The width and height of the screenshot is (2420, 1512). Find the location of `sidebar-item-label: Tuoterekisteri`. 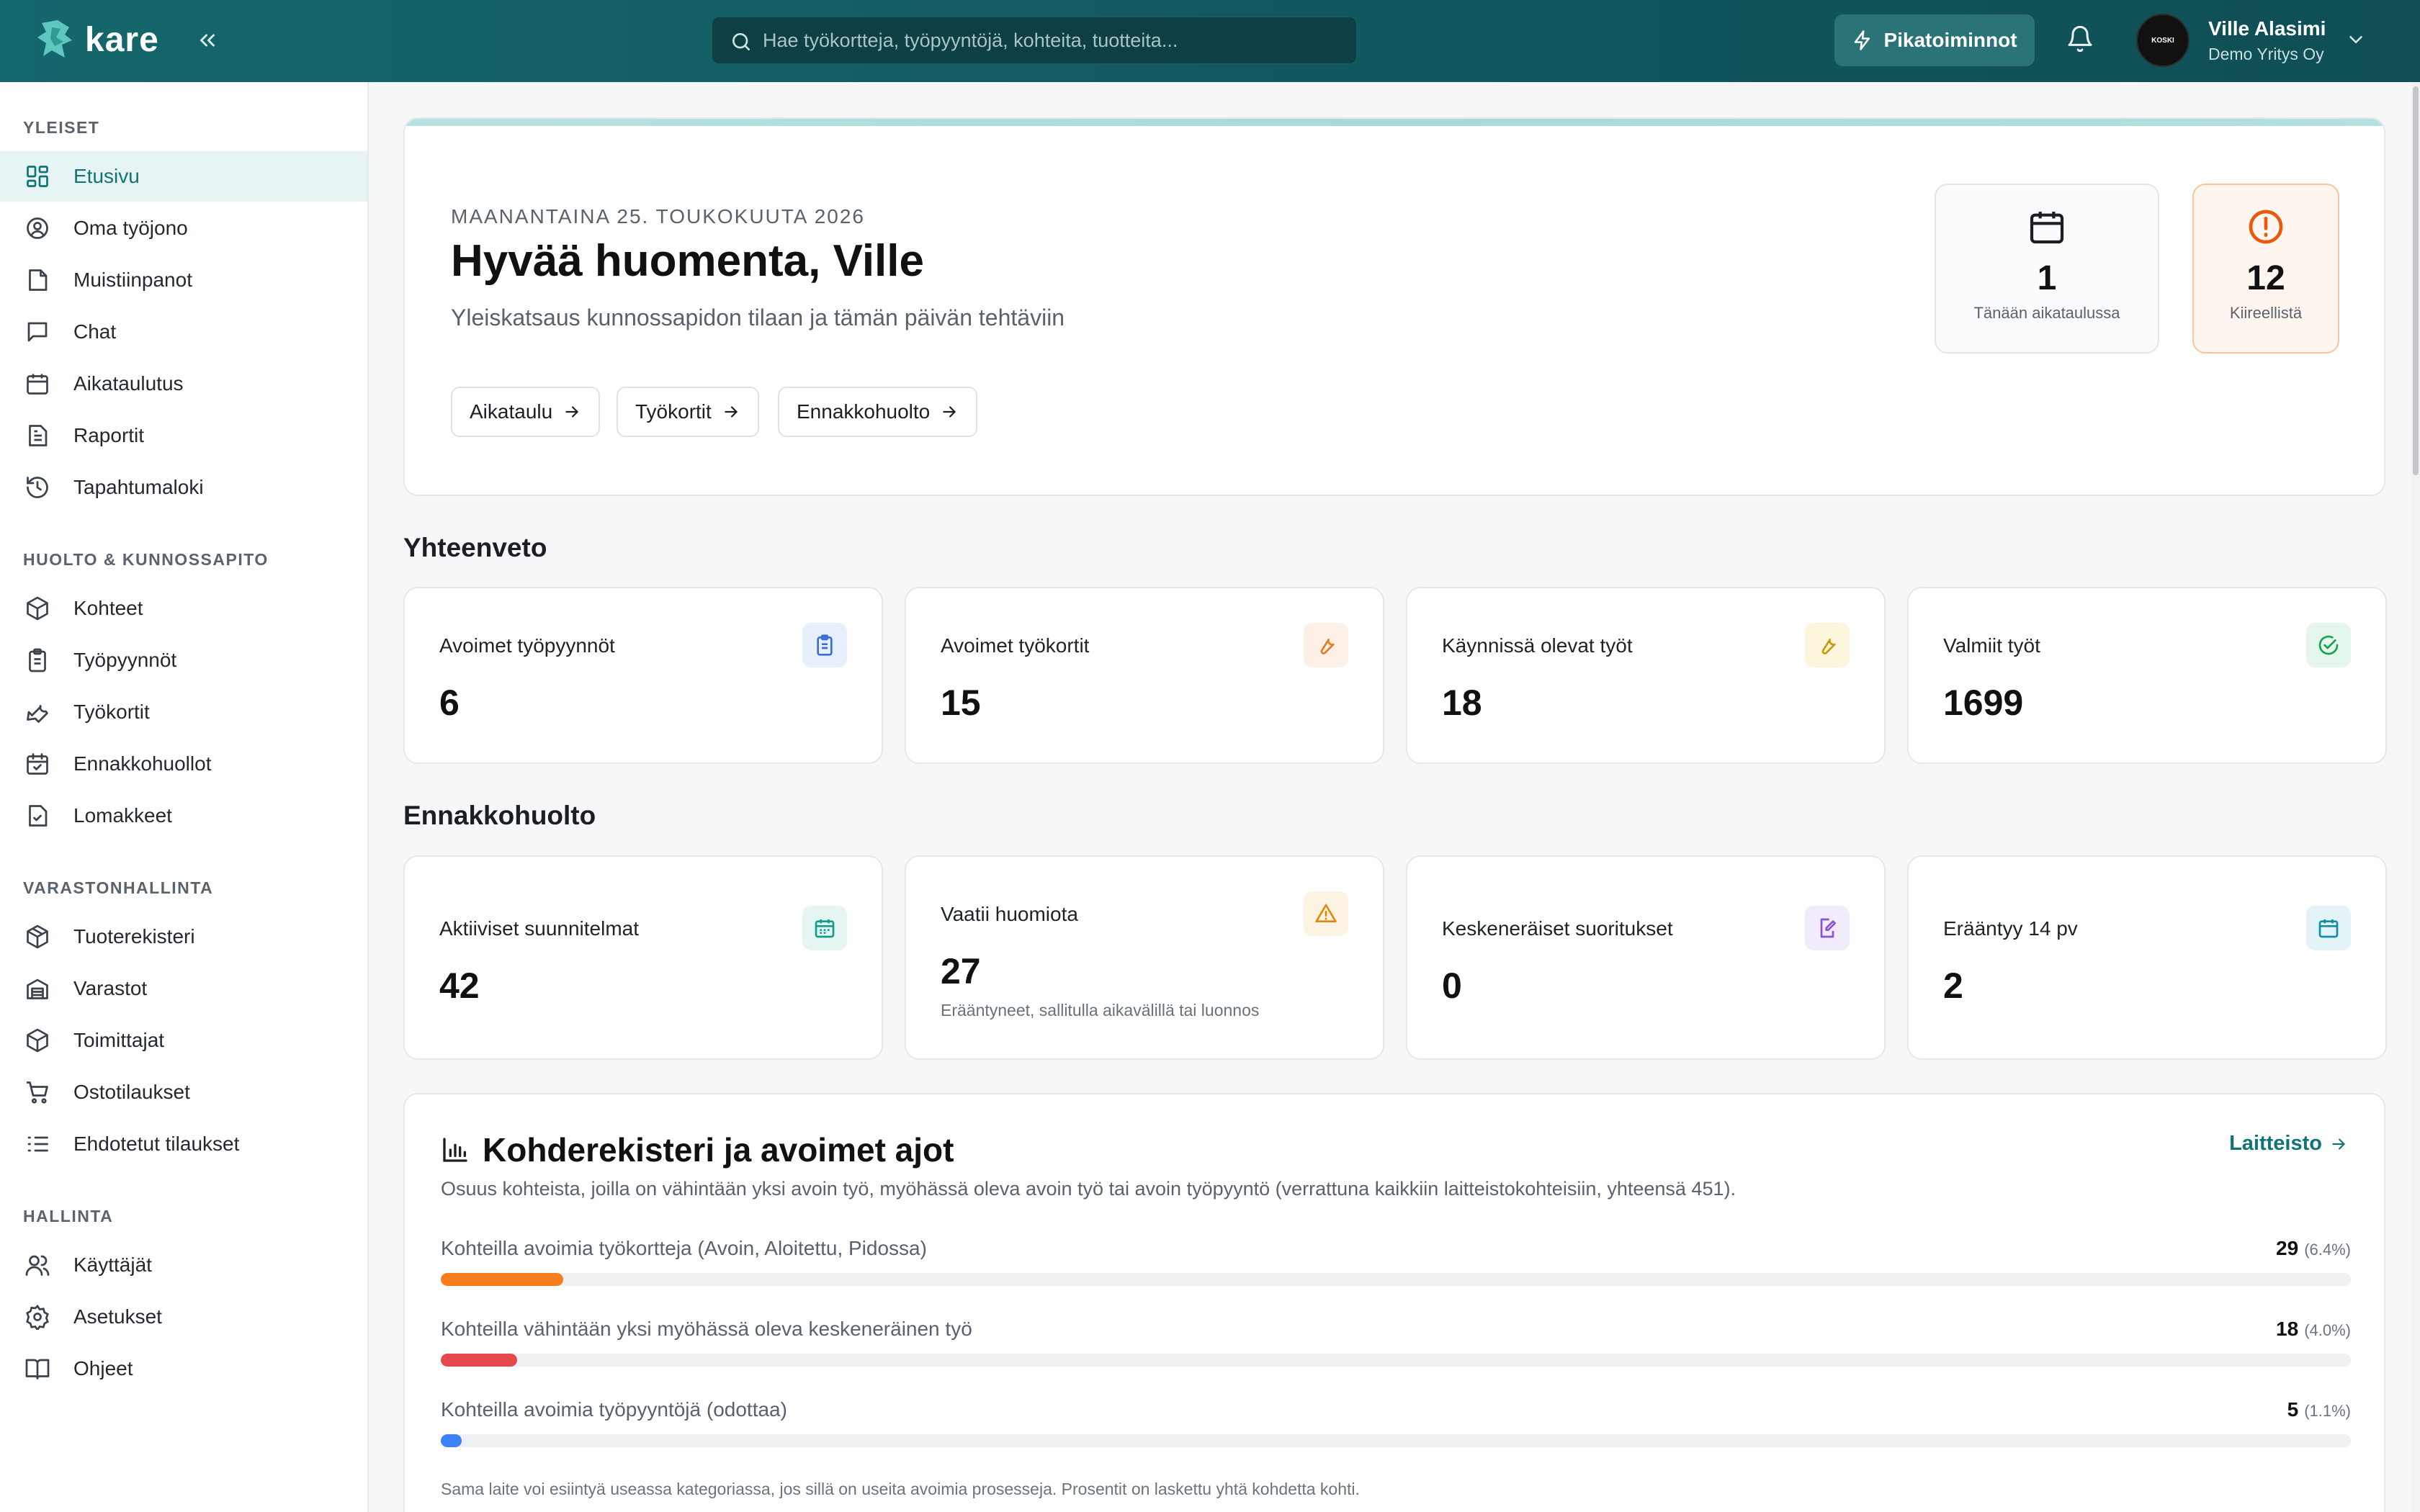

sidebar-item-label: Tuoterekisteri is located at coordinates (134, 936).